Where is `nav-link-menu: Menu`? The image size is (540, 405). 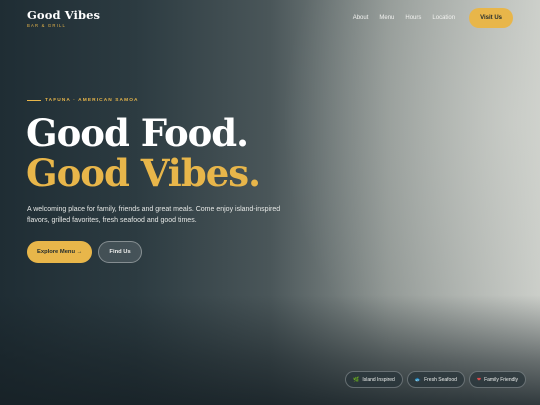 nav-link-menu: Menu is located at coordinates (386, 18).